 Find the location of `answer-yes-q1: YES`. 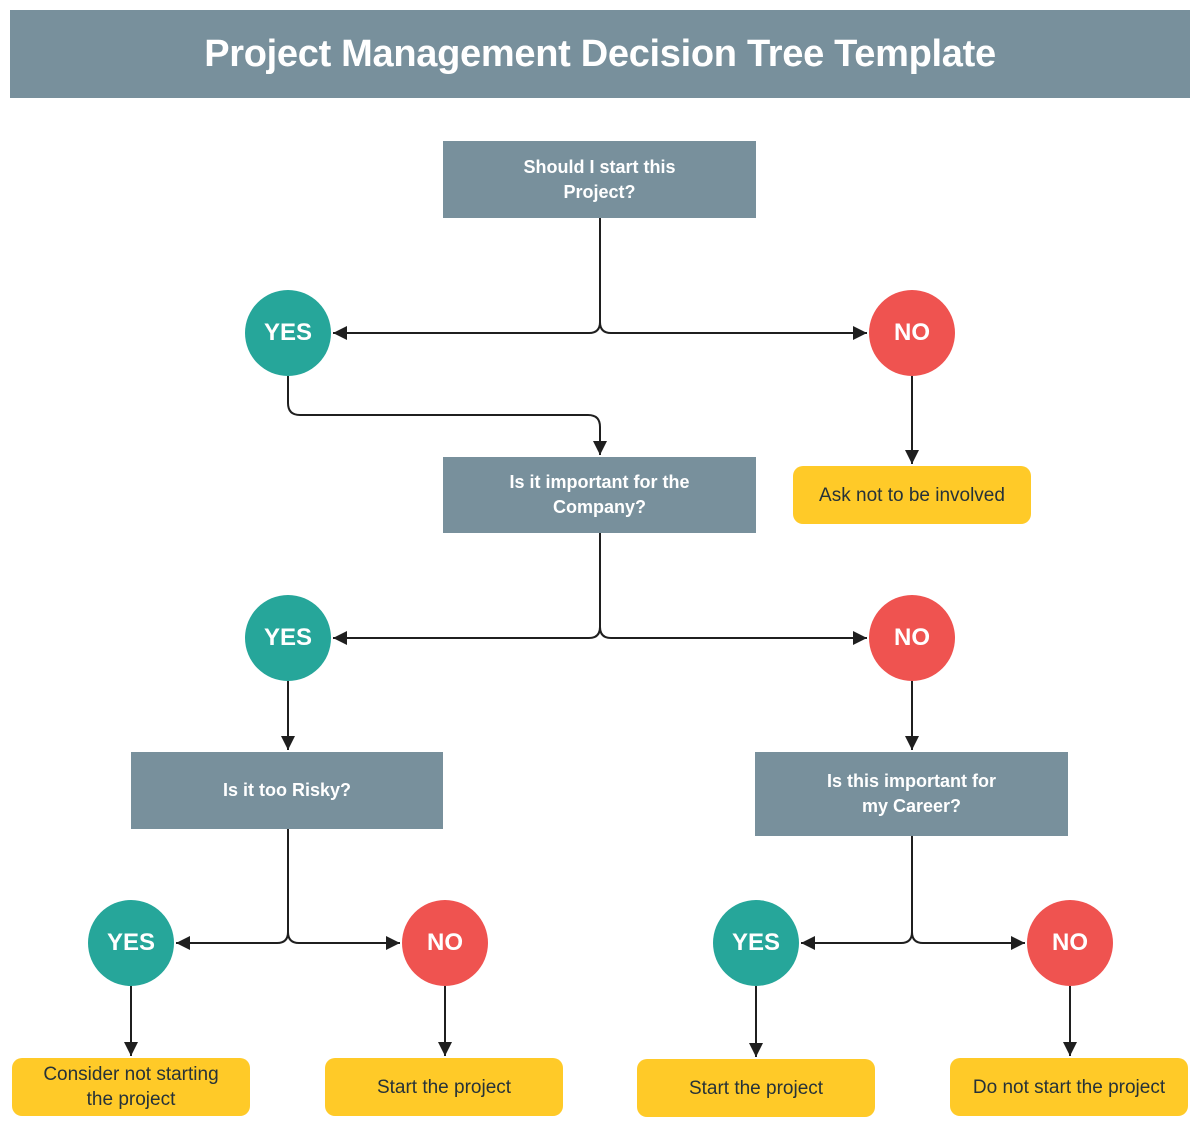

answer-yes-q1: YES is located at coordinates (288, 333).